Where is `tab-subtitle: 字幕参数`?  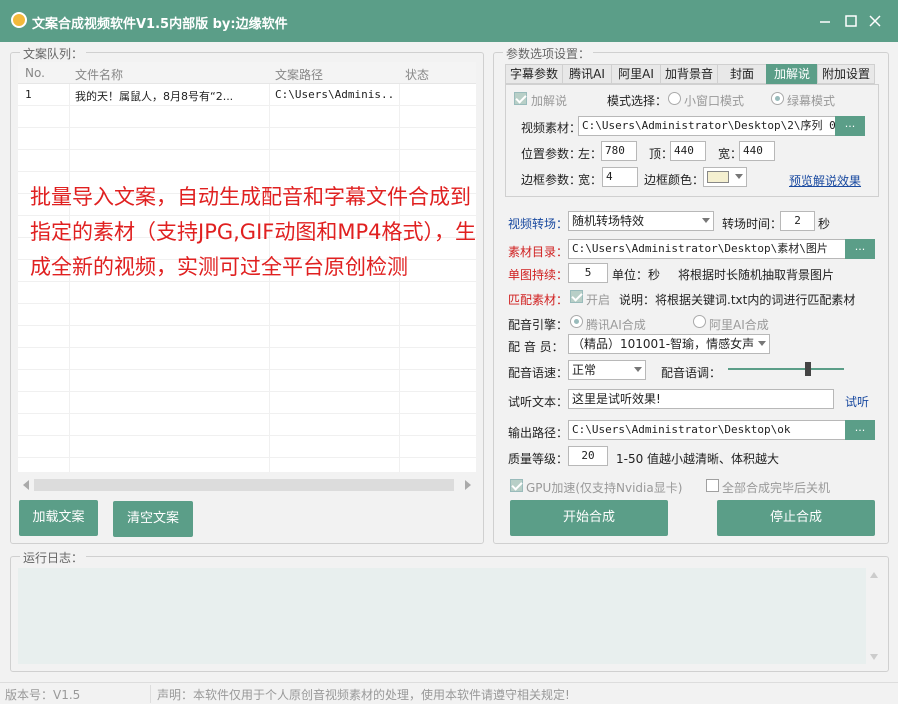
tab-subtitle: 字幕参数 is located at coordinates (534, 74).